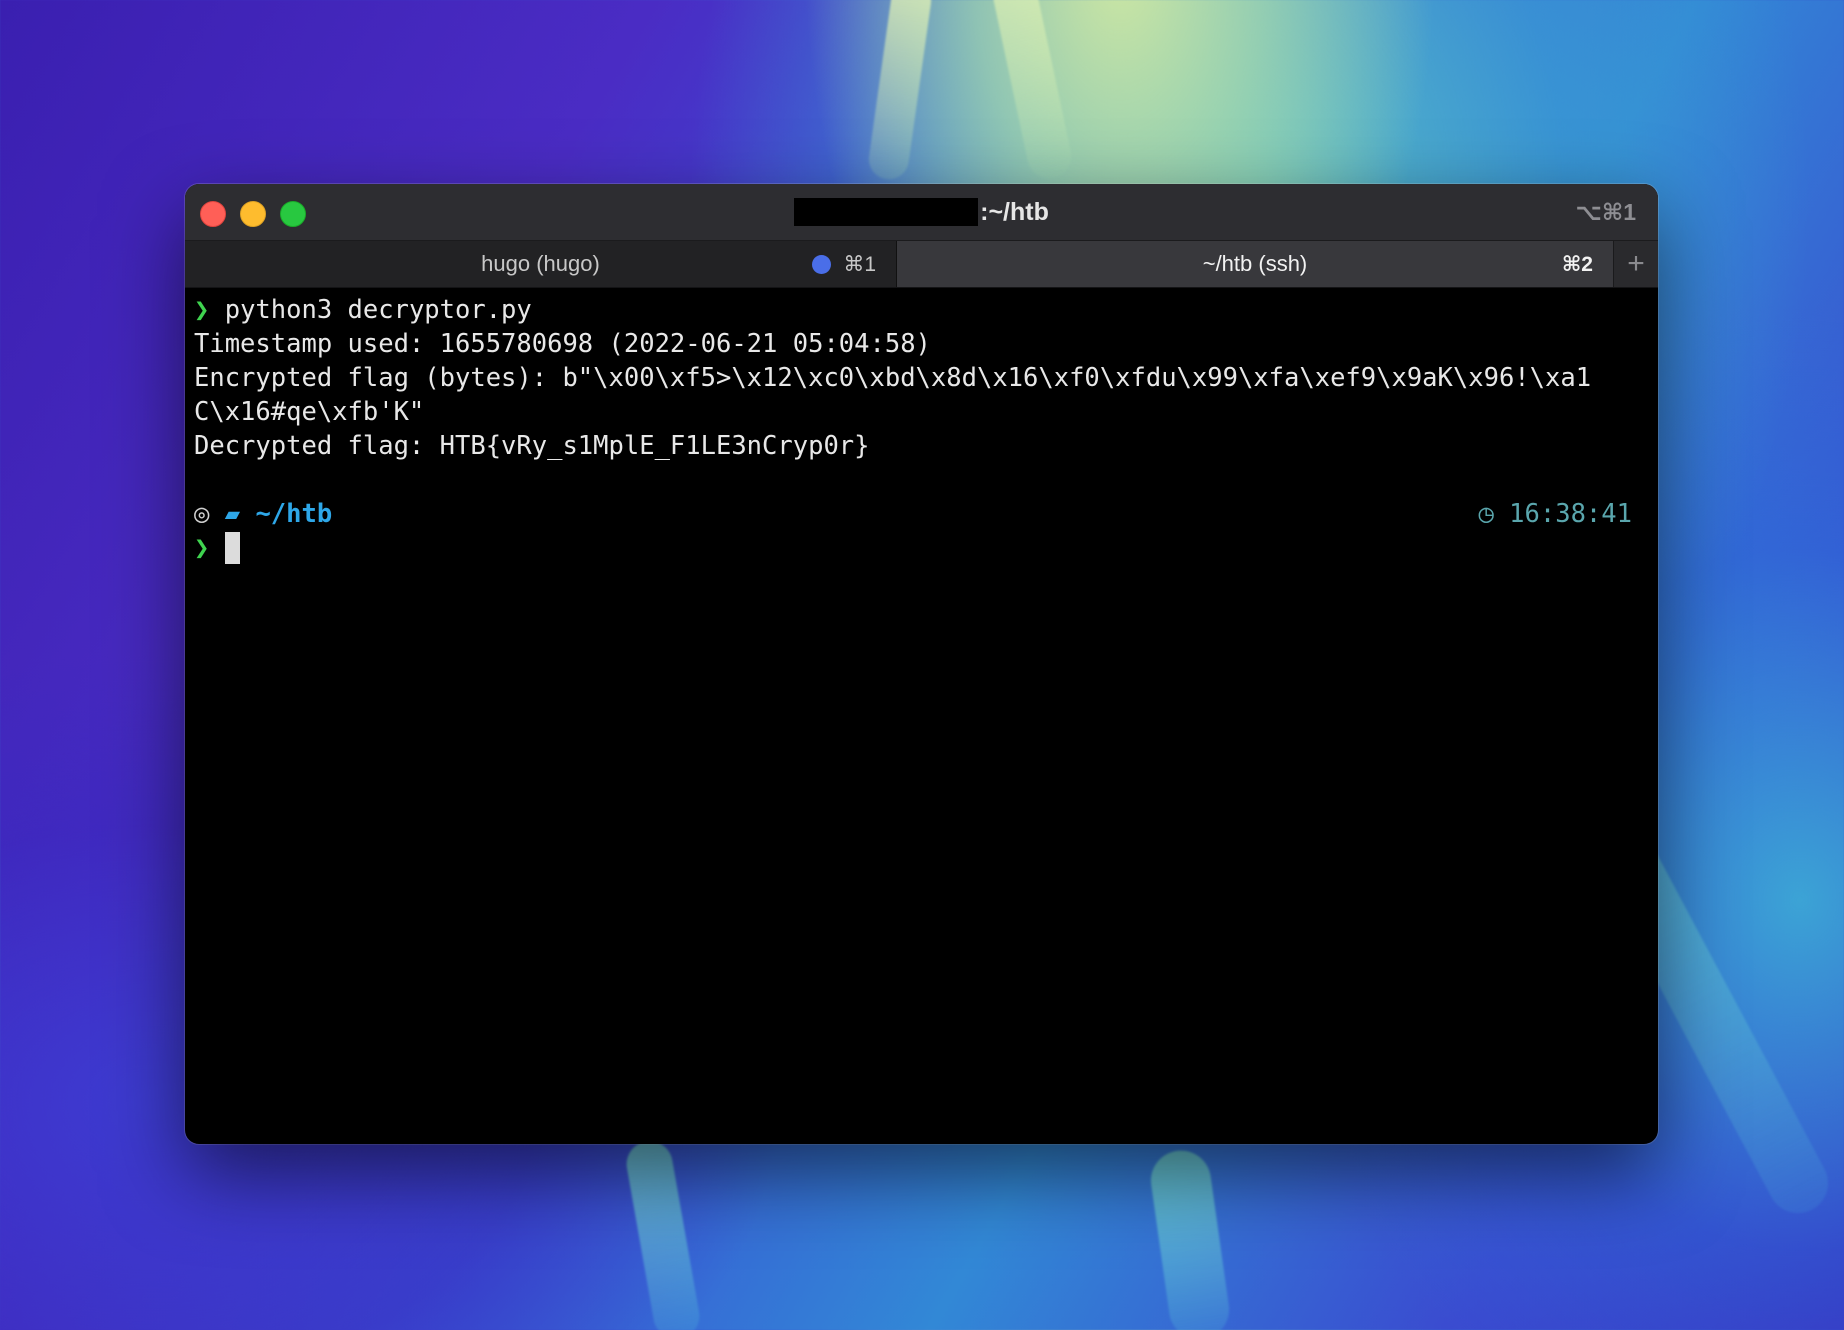 This screenshot has width=1844, height=1330. I want to click on redacted-hostname, so click(886, 212).